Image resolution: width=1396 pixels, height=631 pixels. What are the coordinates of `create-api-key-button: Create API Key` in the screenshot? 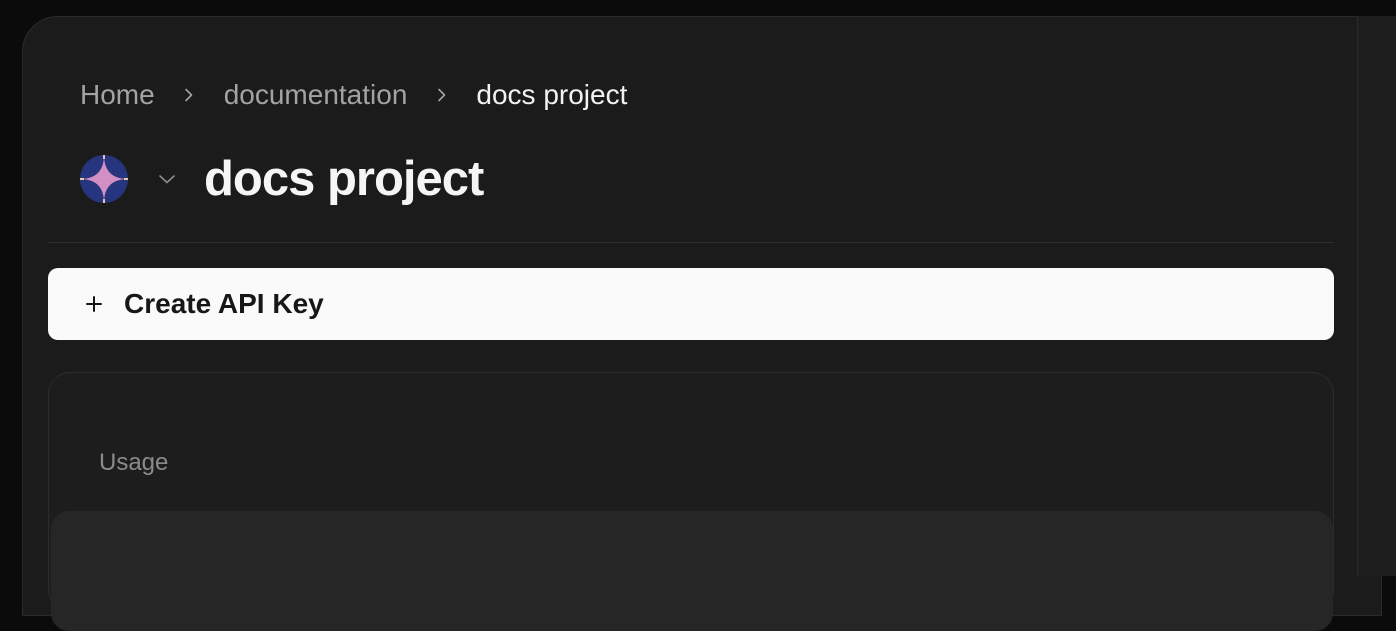 It's located at (691, 304).